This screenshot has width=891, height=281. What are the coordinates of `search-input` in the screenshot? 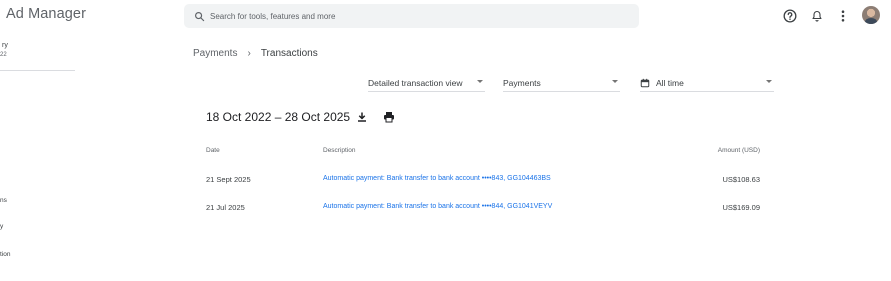 It's located at (410, 16).